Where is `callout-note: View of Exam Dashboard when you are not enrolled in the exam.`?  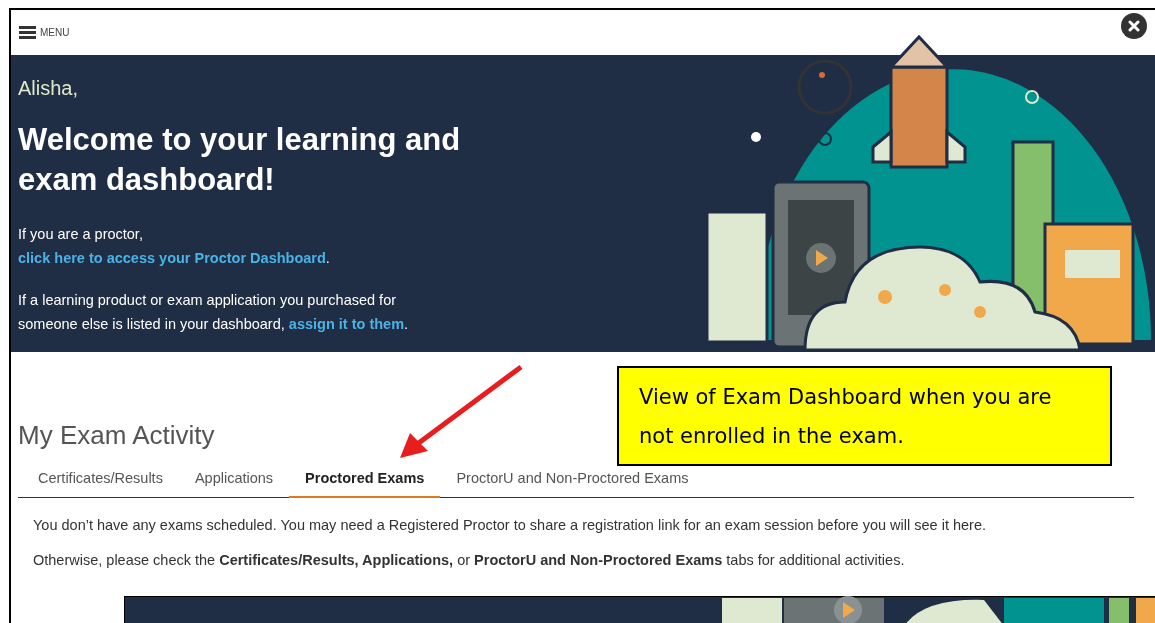 callout-note: View of Exam Dashboard when you are not enrolled in the exam. is located at coordinates (864, 416).